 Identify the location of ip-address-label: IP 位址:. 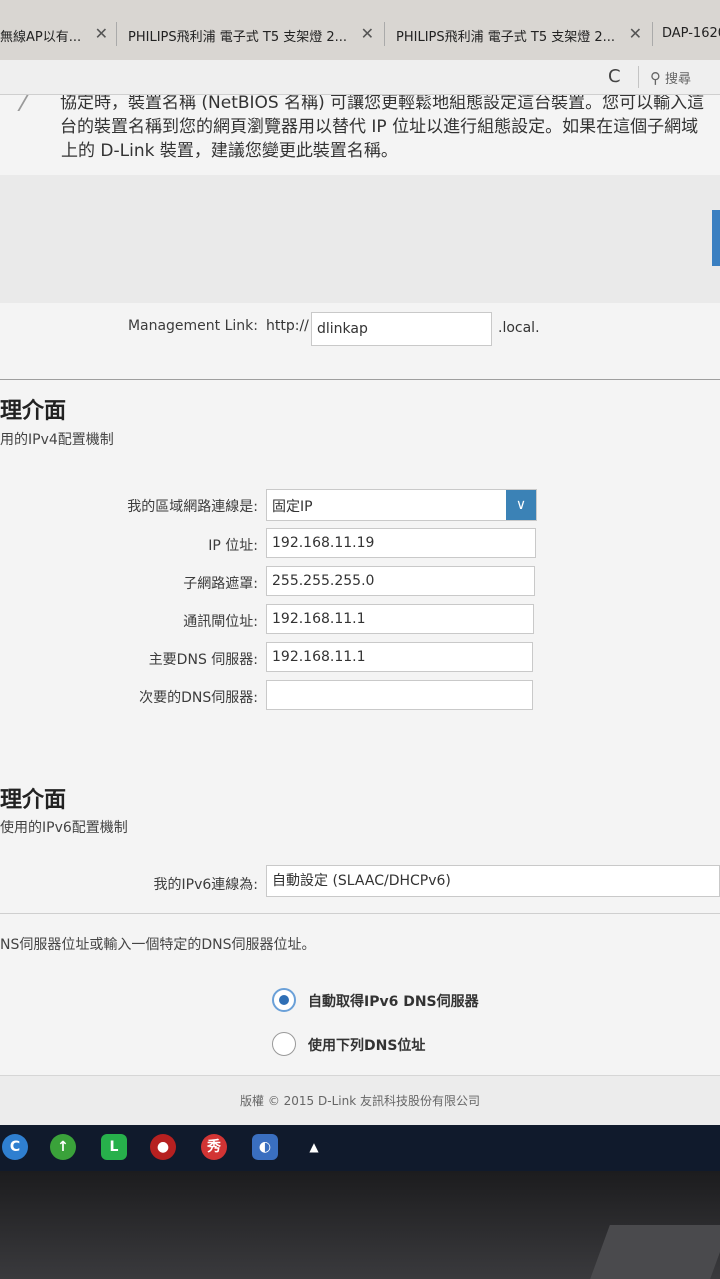
(233, 546).